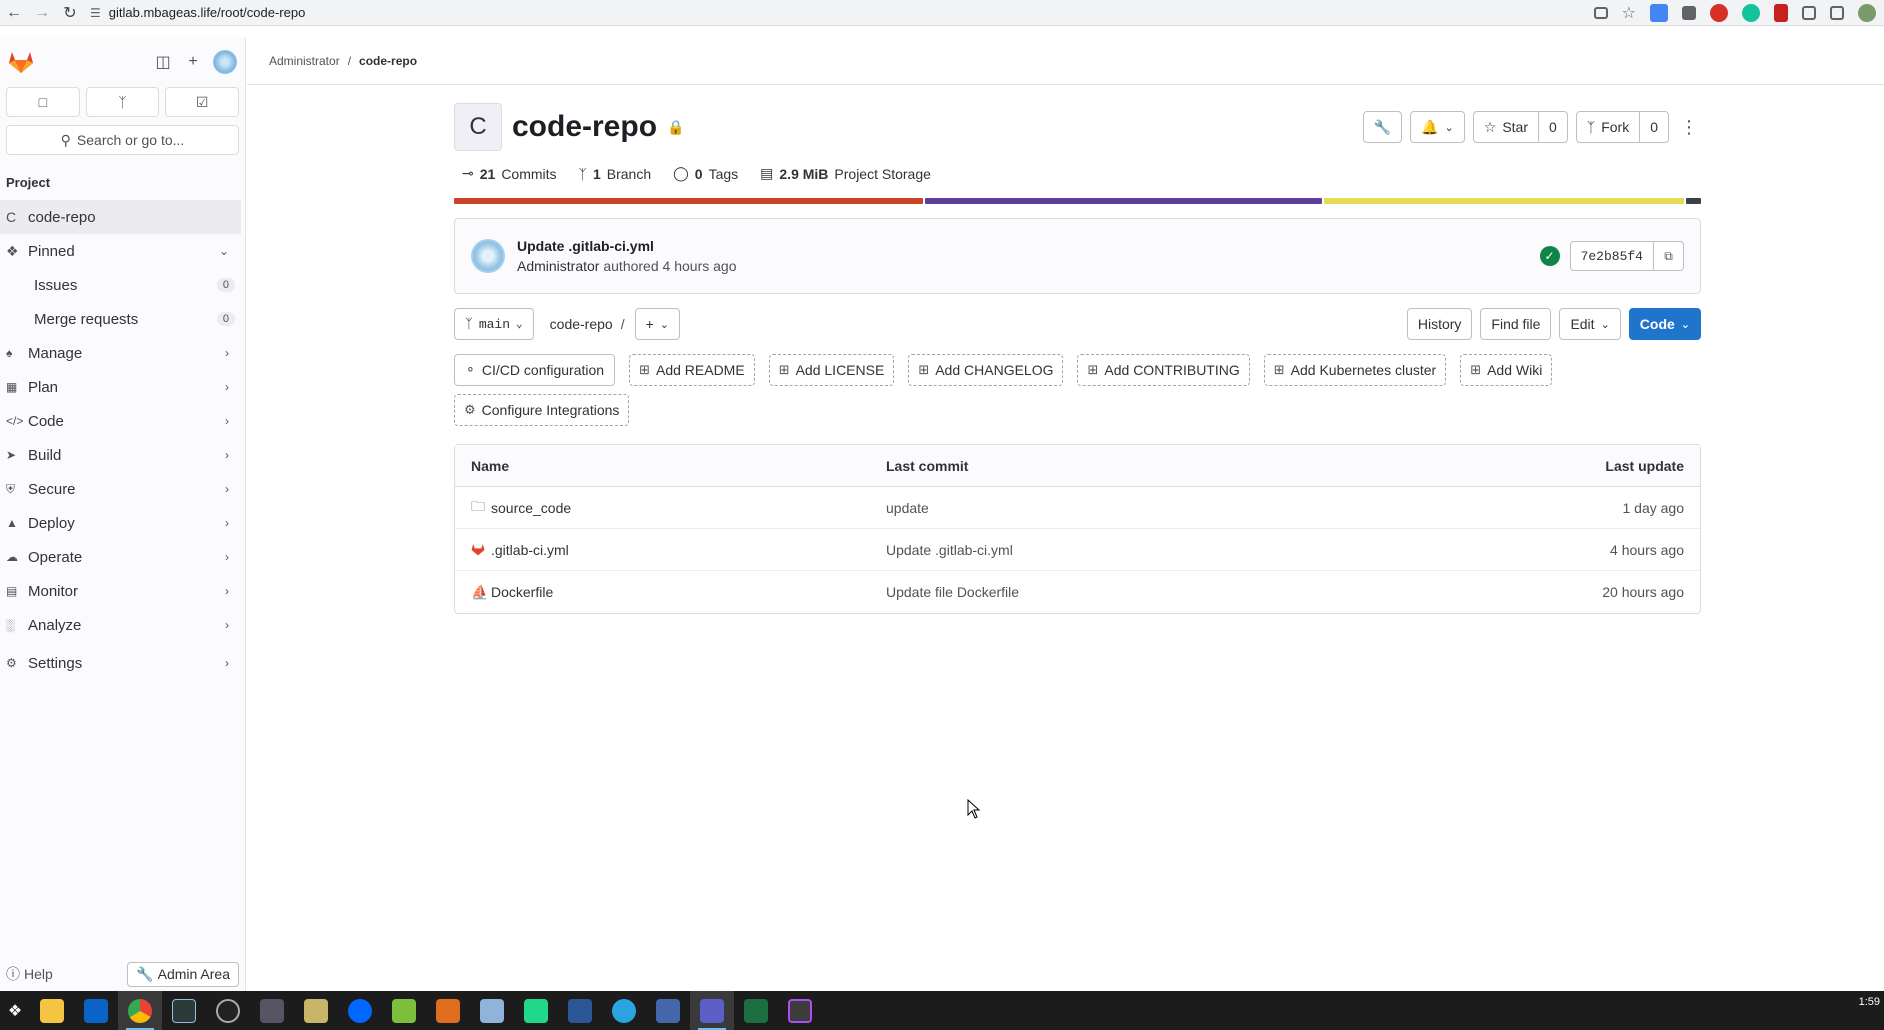 Image resolution: width=1884 pixels, height=1030 pixels. What do you see at coordinates (163, 62) in the screenshot?
I see `toggle-sidebar-icon: ◫` at bounding box center [163, 62].